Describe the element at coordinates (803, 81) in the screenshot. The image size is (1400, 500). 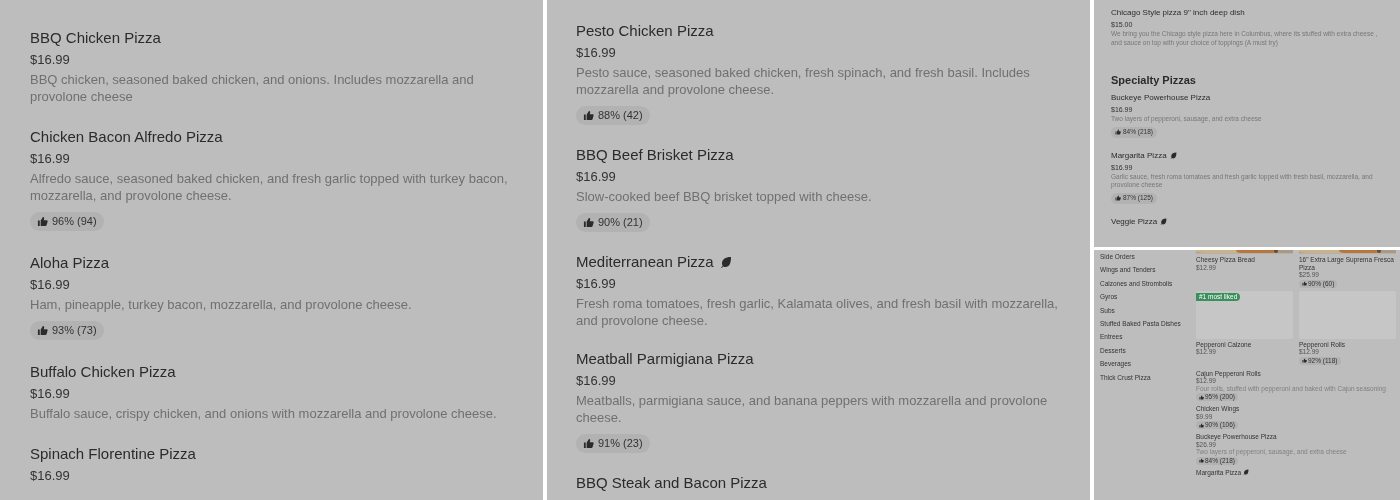
I see `item-description: Pesto sauce, seasoned baked chicken, fresh spinach, and fresh basil. Includes mozzarella and provolone cheese.` at that location.